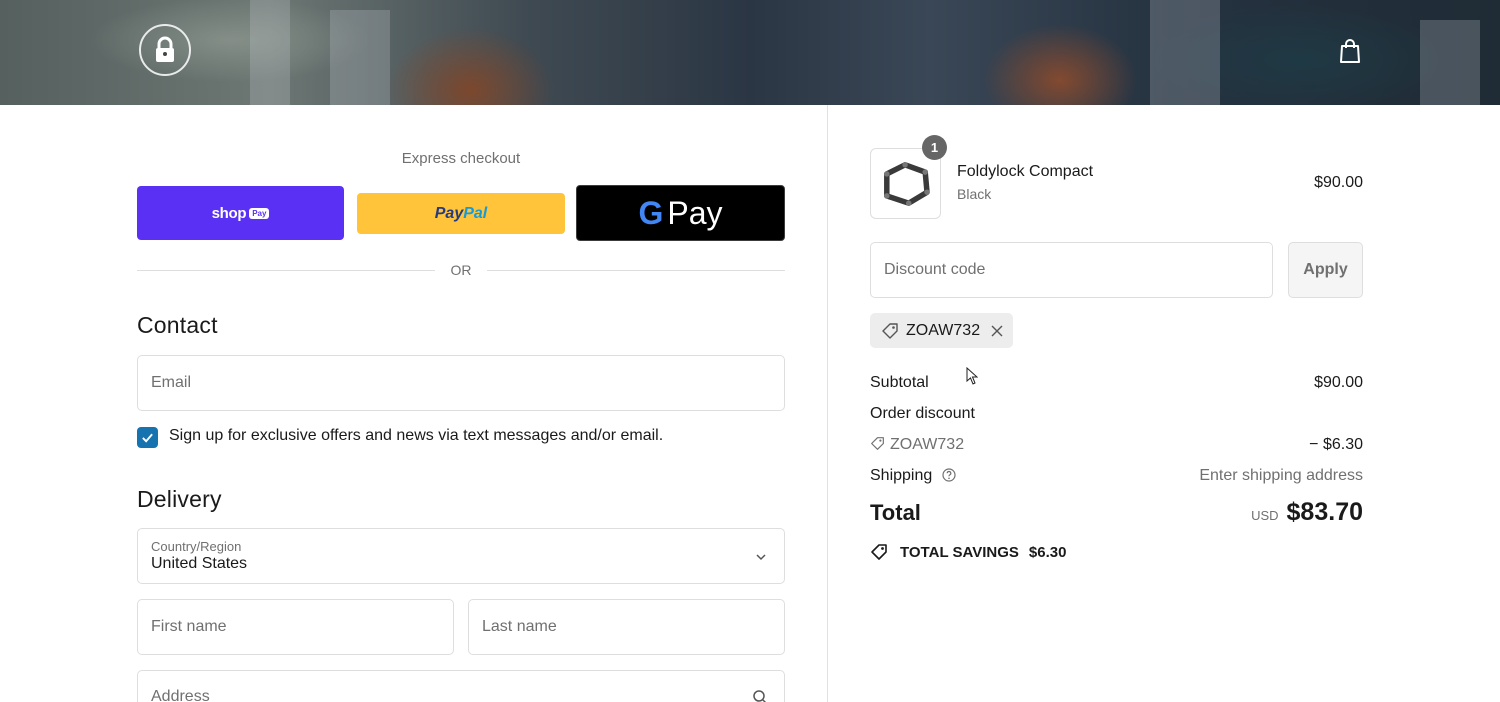 The width and height of the screenshot is (1500, 702). What do you see at coordinates (626, 627) in the screenshot?
I see `last-name-field: Last name` at bounding box center [626, 627].